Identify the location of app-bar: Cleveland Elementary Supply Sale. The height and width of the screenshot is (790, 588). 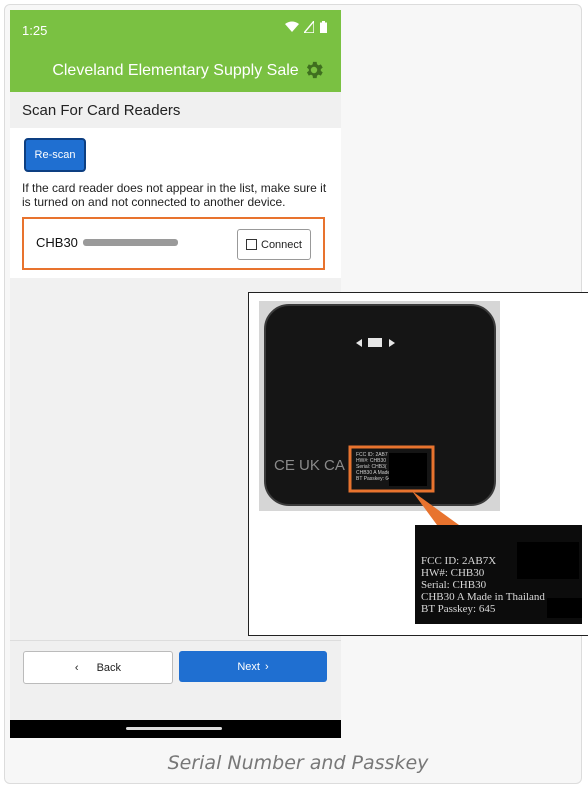
(175, 71).